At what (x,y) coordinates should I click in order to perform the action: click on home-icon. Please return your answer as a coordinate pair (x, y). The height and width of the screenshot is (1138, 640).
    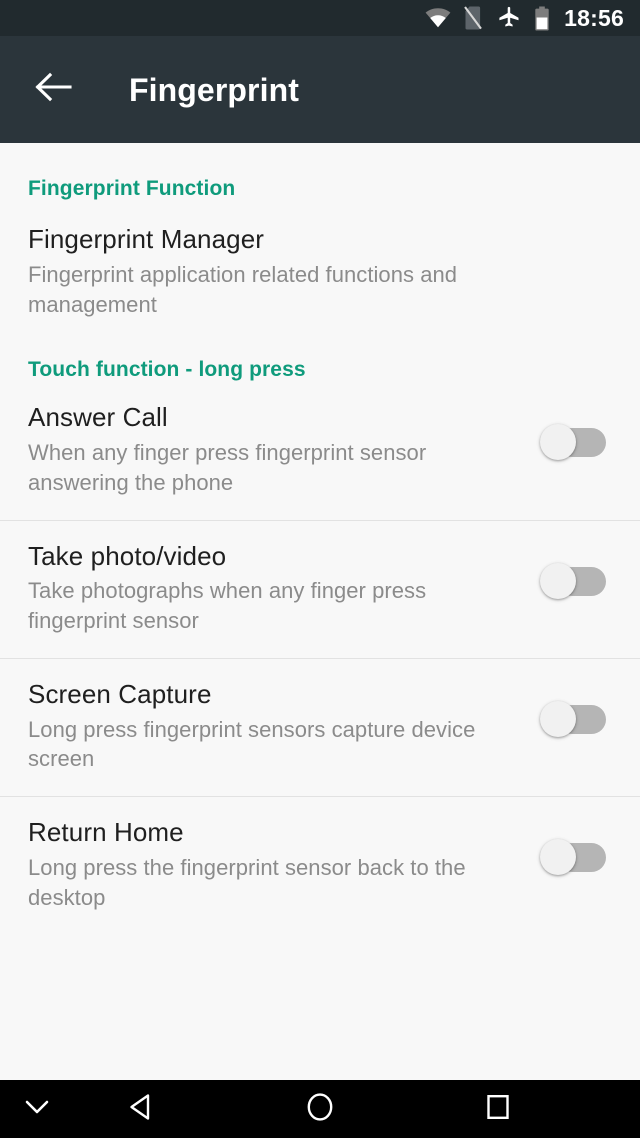
    Looking at the image, I should click on (320, 1109).